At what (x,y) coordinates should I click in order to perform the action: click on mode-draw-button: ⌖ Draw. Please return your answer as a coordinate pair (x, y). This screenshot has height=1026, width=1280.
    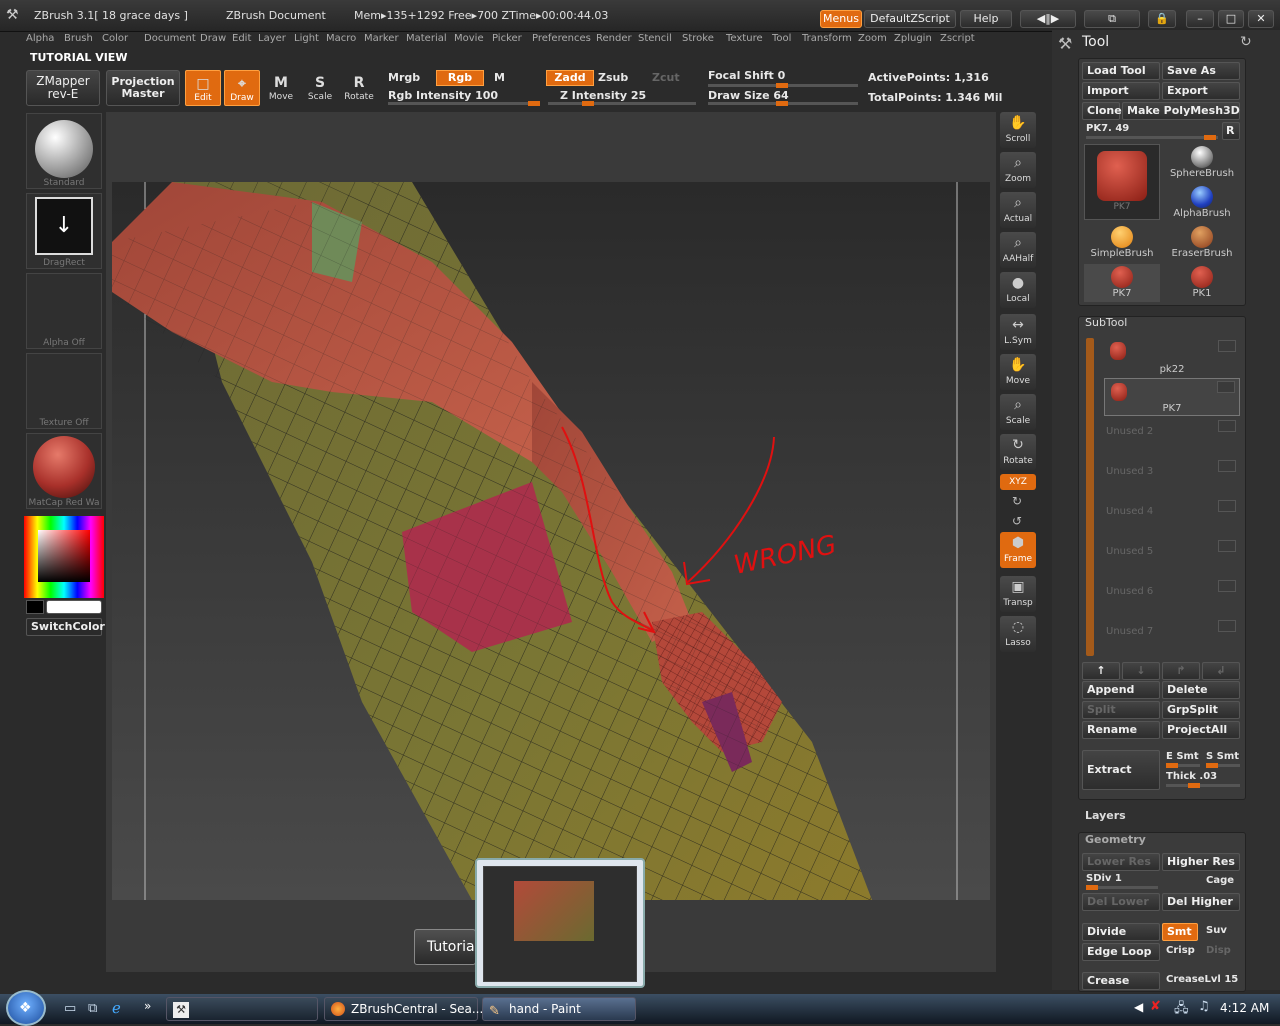
    Looking at the image, I should click on (242, 88).